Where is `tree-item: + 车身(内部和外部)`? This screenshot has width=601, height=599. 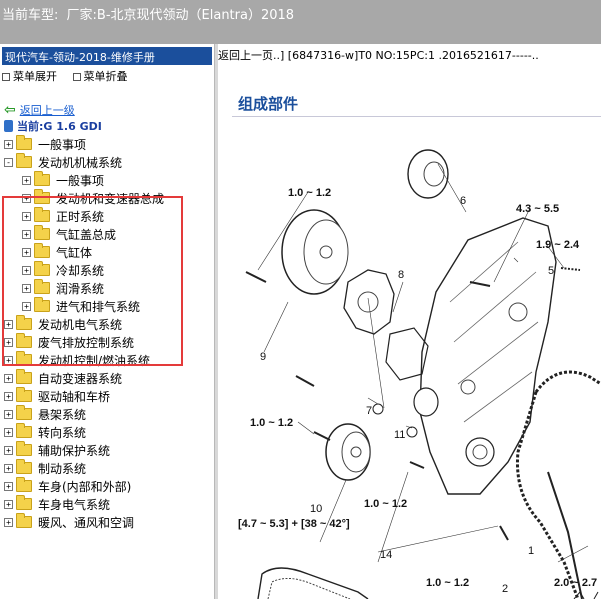
tree-item: + 车身(内部和外部) is located at coordinates (107, 486).